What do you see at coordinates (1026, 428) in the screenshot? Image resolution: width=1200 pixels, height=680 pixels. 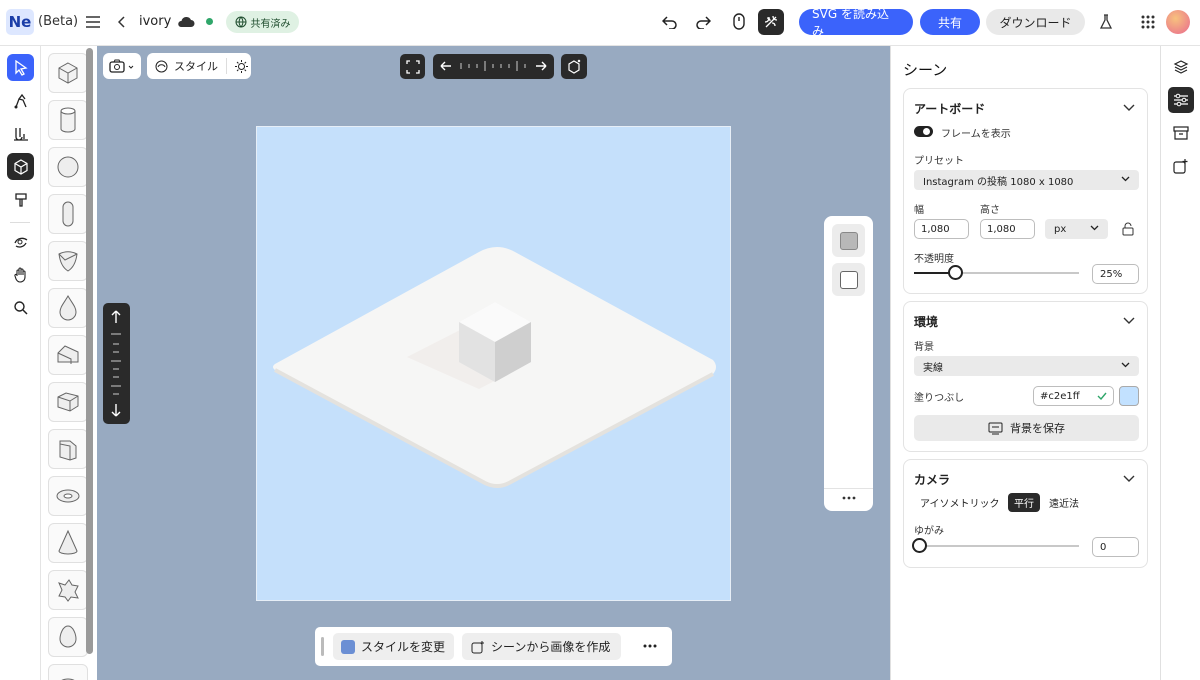 I see `save-background-button: 背景を保存` at bounding box center [1026, 428].